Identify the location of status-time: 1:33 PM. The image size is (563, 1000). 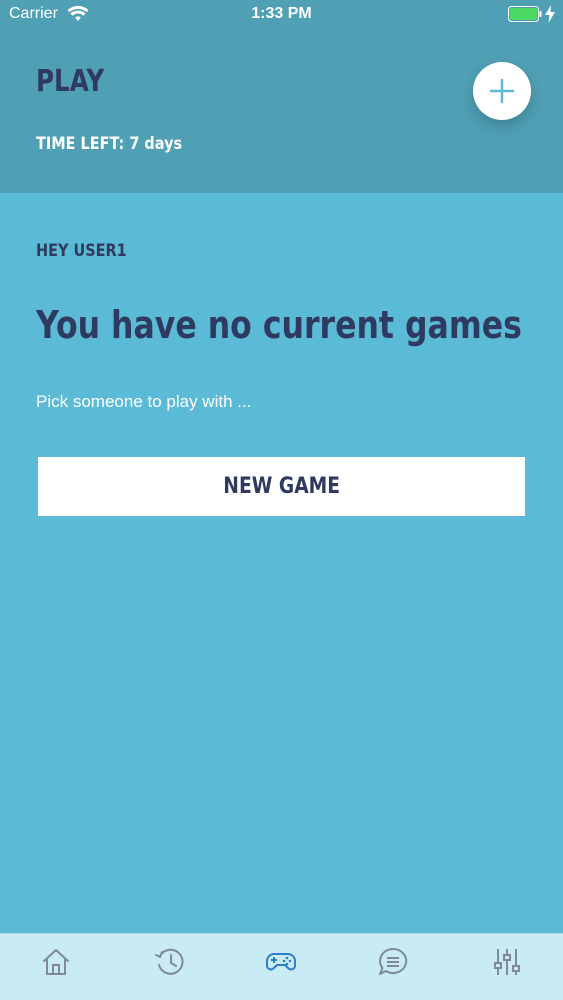
(281, 13).